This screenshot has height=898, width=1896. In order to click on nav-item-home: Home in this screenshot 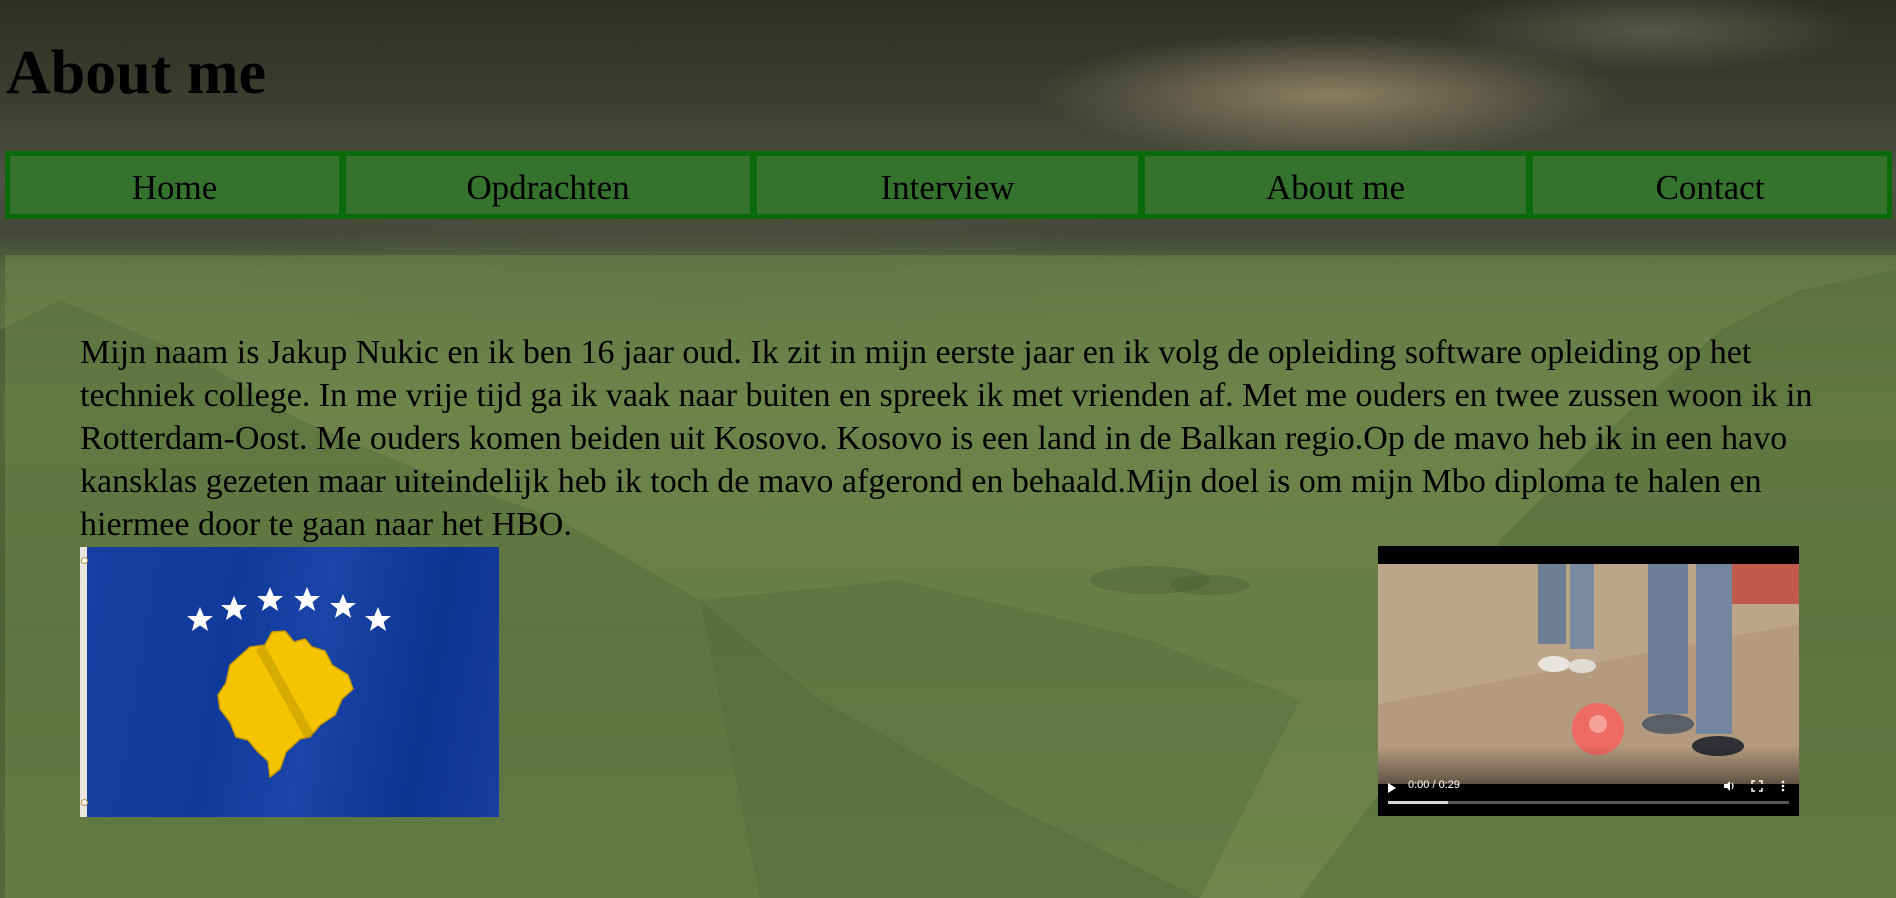, I will do `click(174, 185)`.